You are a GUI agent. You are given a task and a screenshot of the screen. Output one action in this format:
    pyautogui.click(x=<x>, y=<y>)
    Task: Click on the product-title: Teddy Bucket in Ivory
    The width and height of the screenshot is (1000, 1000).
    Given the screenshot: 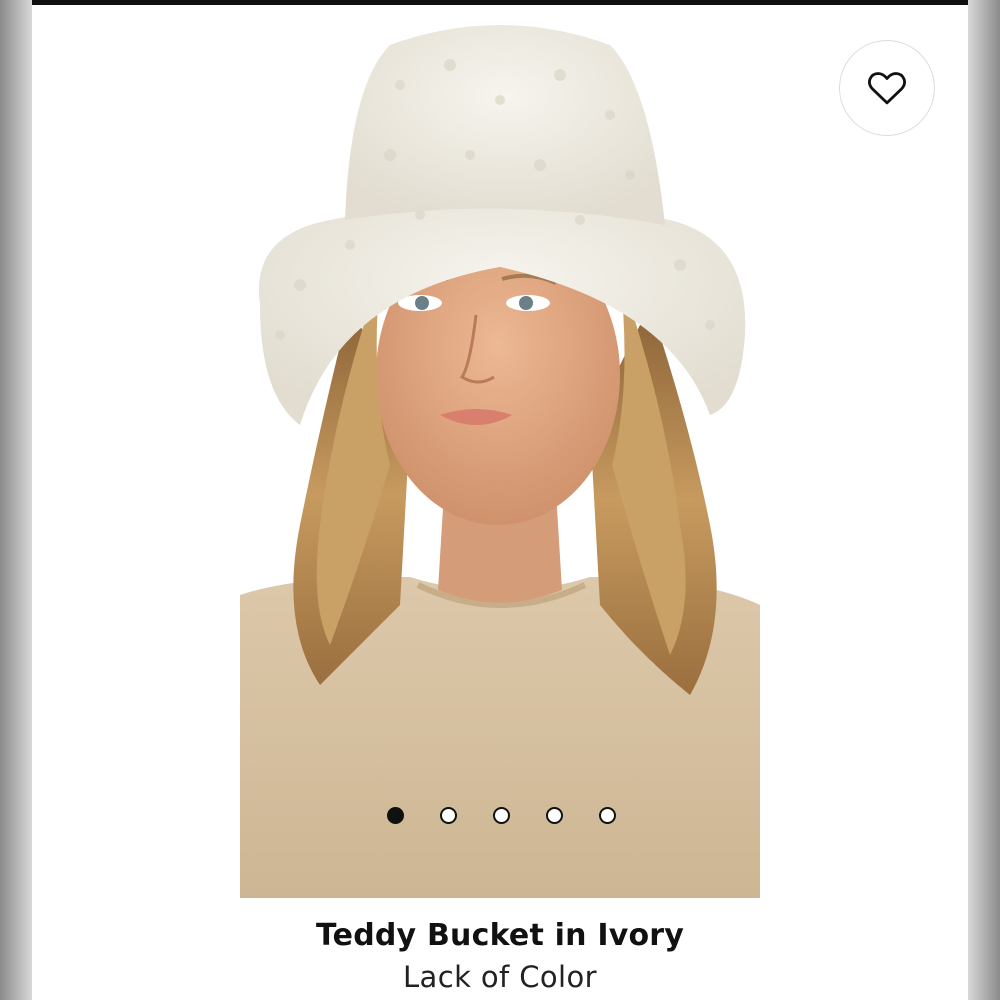 What is the action you would take?
    pyautogui.click(x=500, y=935)
    